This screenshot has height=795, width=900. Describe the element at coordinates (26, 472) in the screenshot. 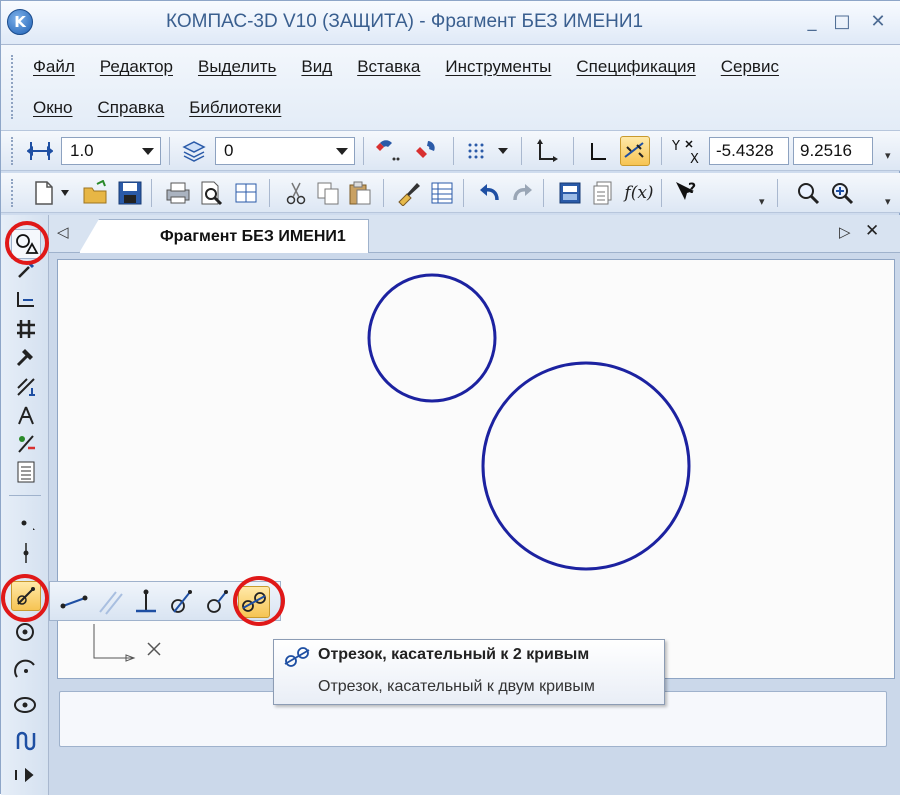

I see `reports-panel-icon` at that location.